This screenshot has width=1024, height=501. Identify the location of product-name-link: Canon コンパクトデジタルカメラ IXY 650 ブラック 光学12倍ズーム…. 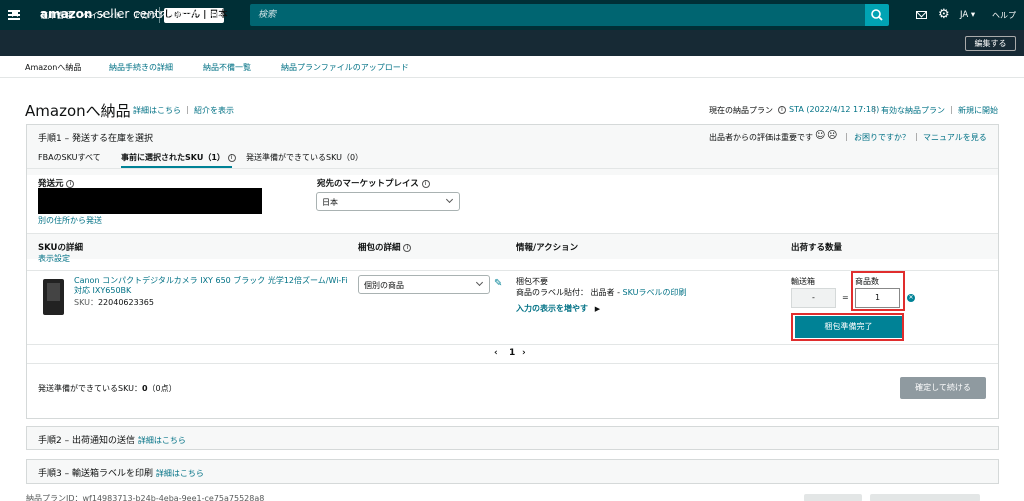
(211, 286).